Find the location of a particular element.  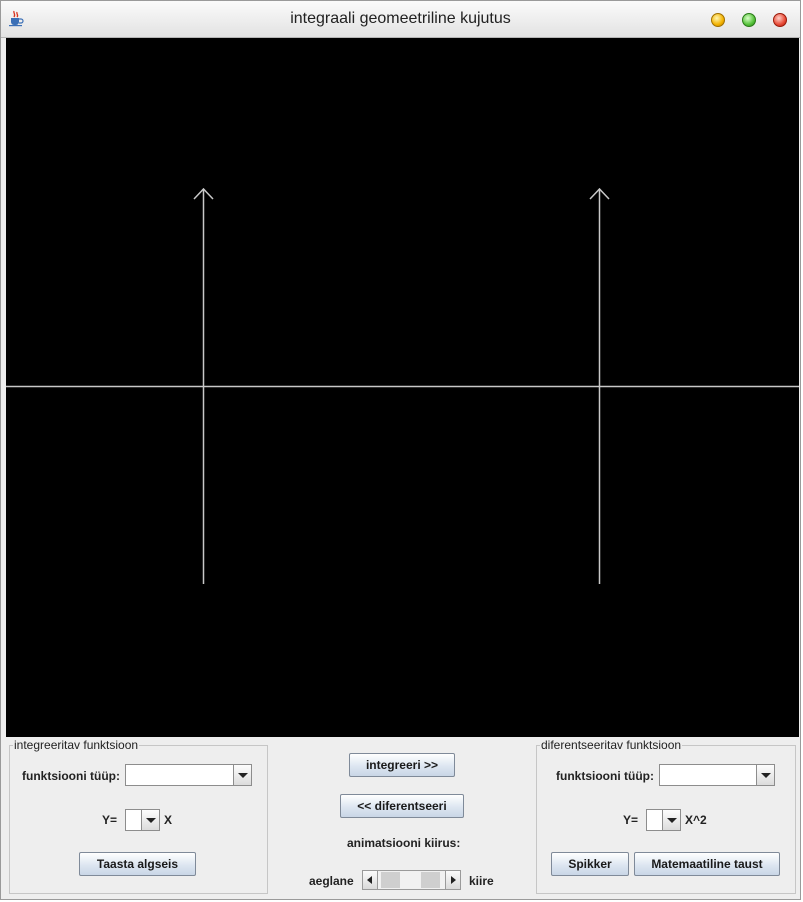

window-title: integraali geomeetriline kujutus is located at coordinates (400, 18).